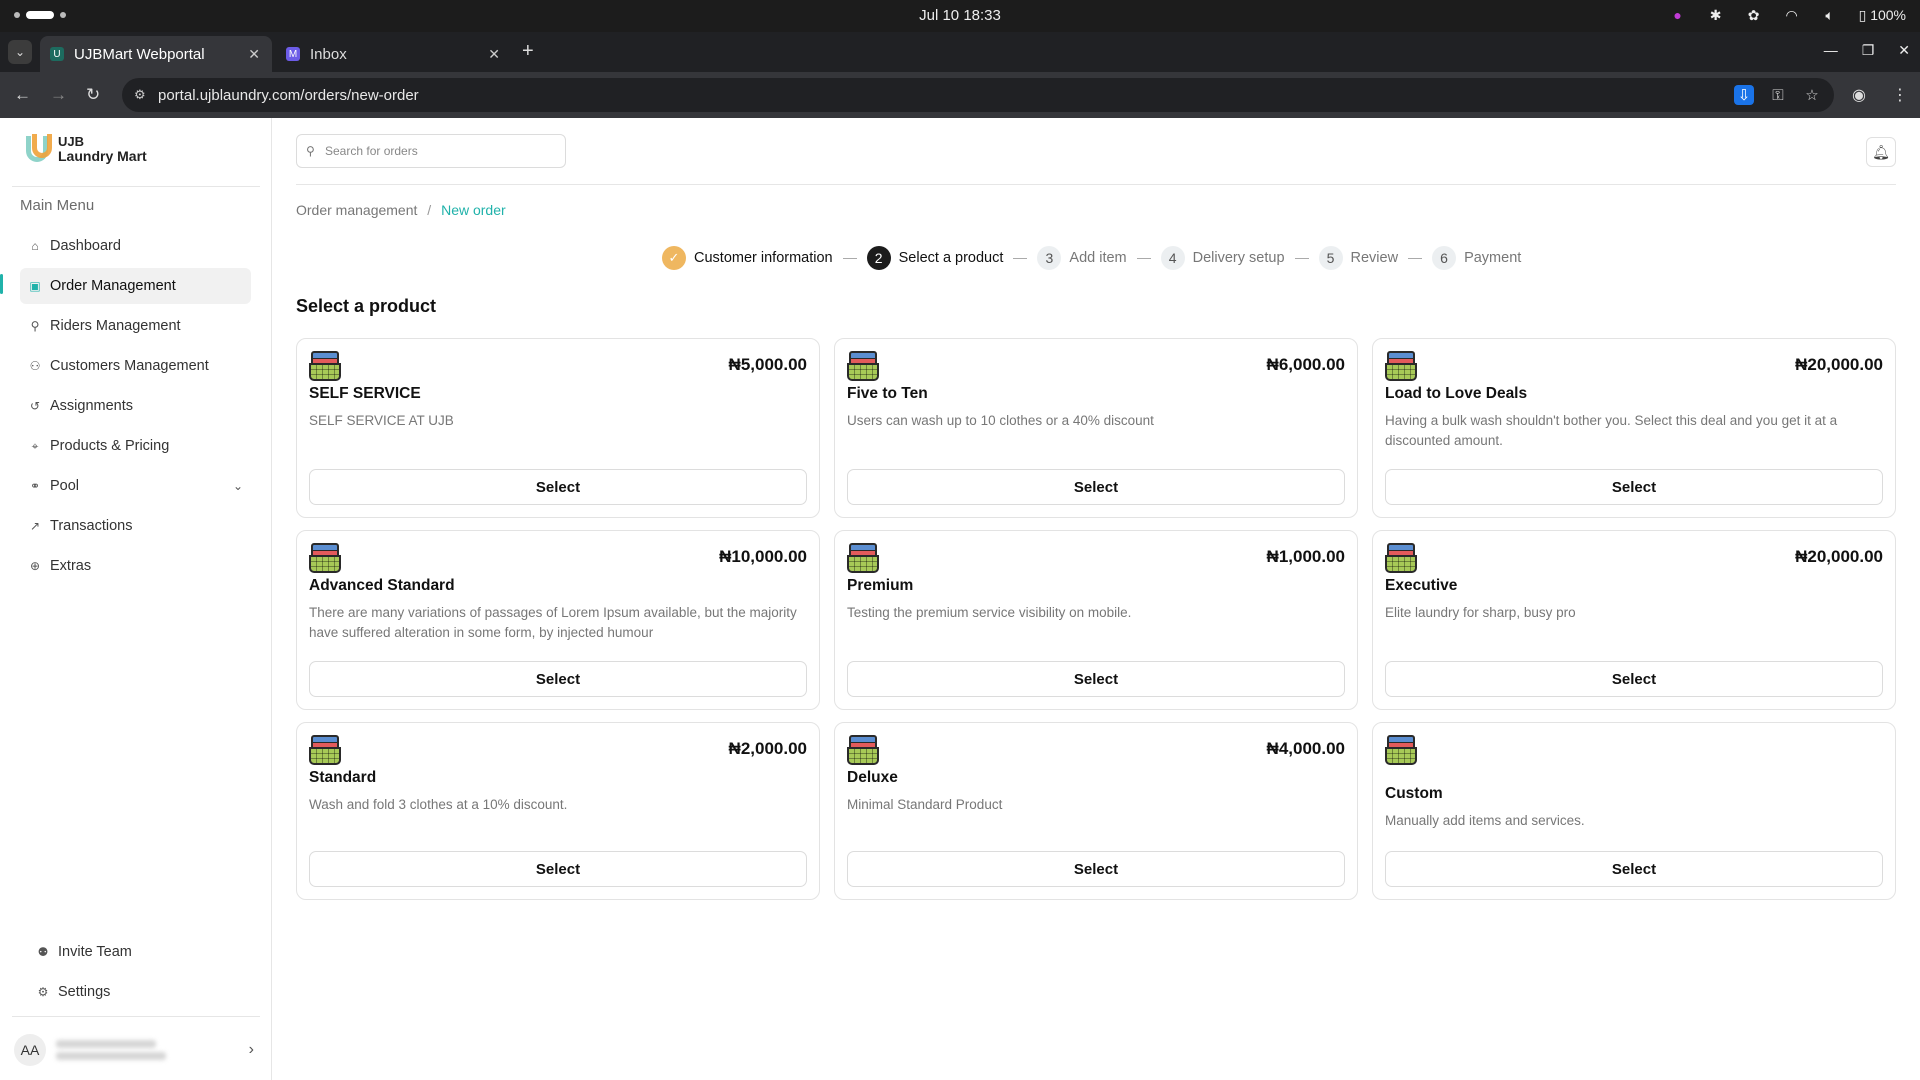  I want to click on chart-line-icon: ↗, so click(35, 526).